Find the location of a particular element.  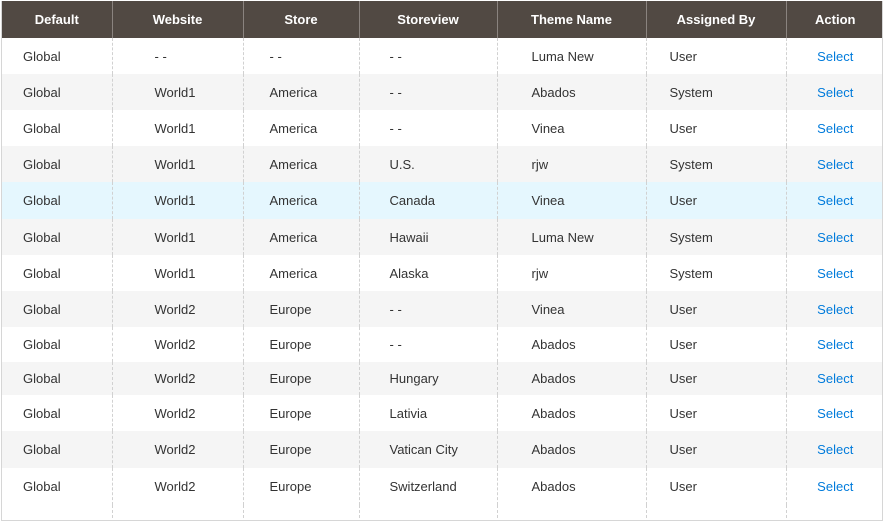

table-cell: Vatican City is located at coordinates (427, 449).